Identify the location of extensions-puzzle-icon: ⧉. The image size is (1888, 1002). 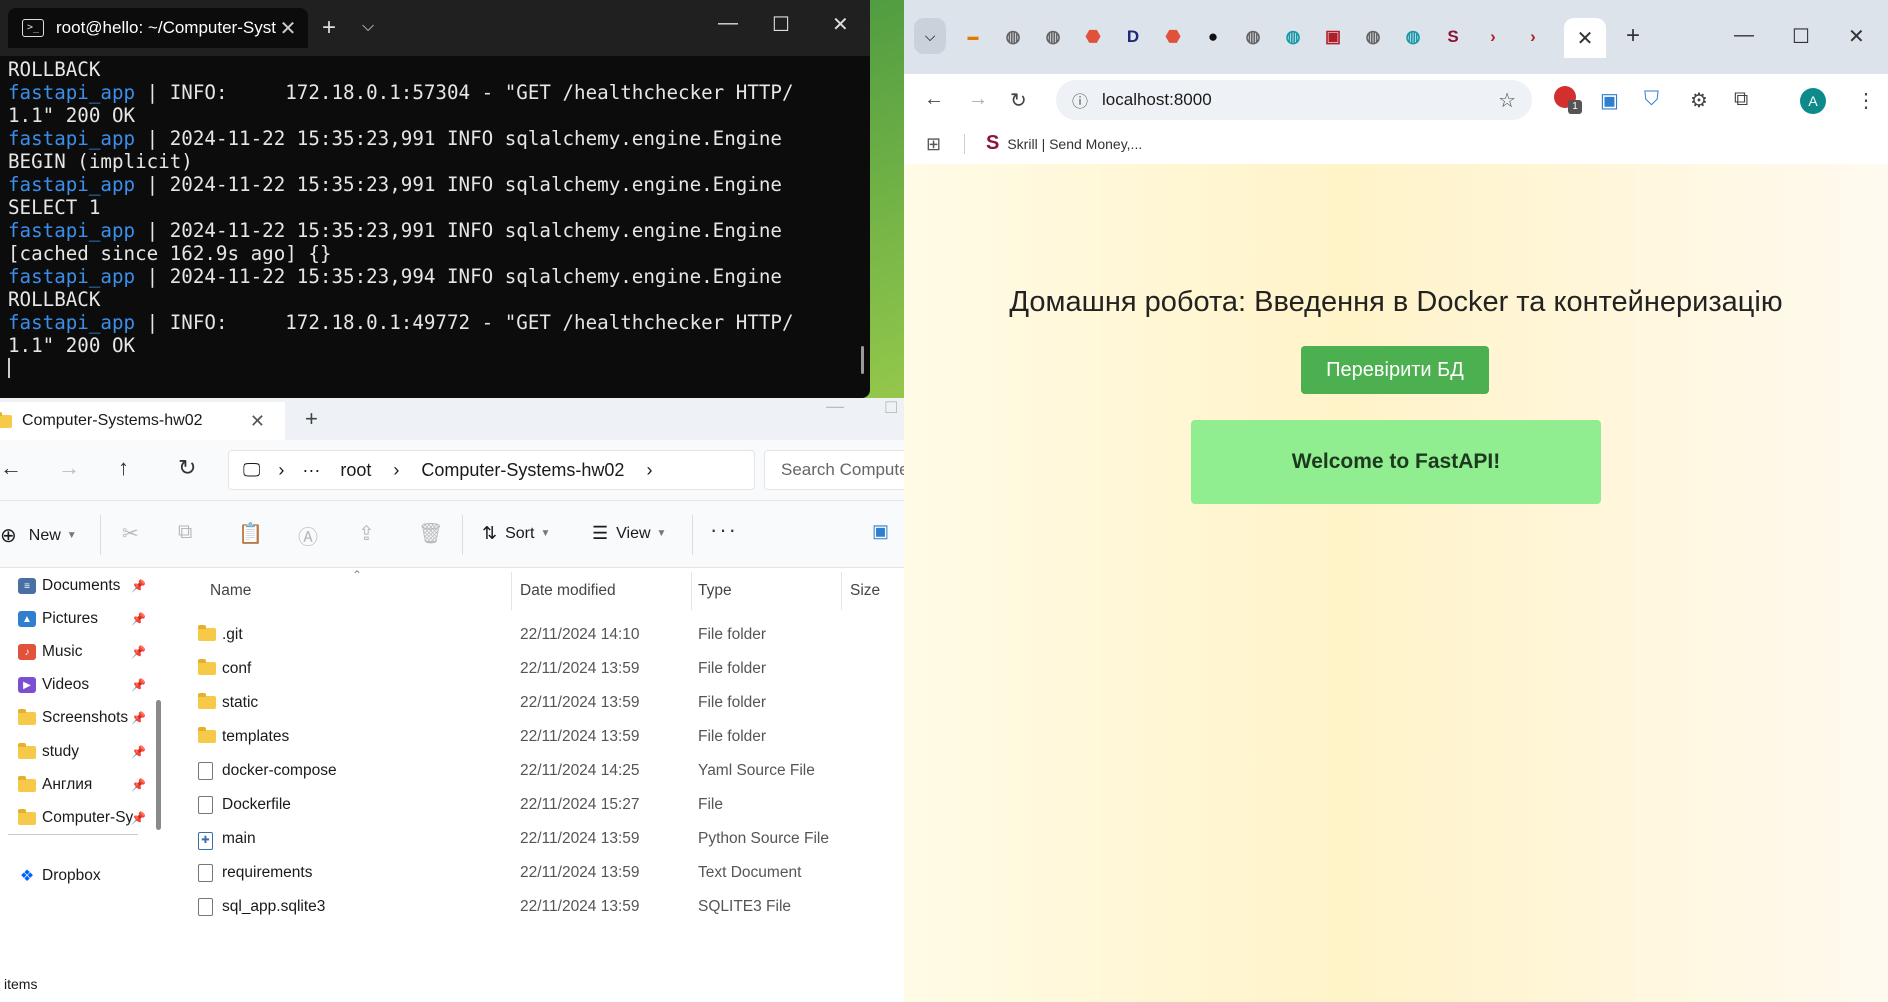
(1741, 99).